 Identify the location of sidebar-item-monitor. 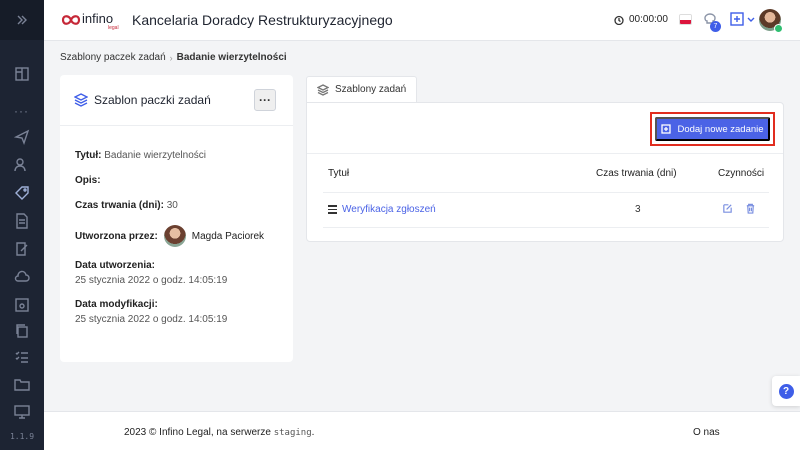
(22, 412).